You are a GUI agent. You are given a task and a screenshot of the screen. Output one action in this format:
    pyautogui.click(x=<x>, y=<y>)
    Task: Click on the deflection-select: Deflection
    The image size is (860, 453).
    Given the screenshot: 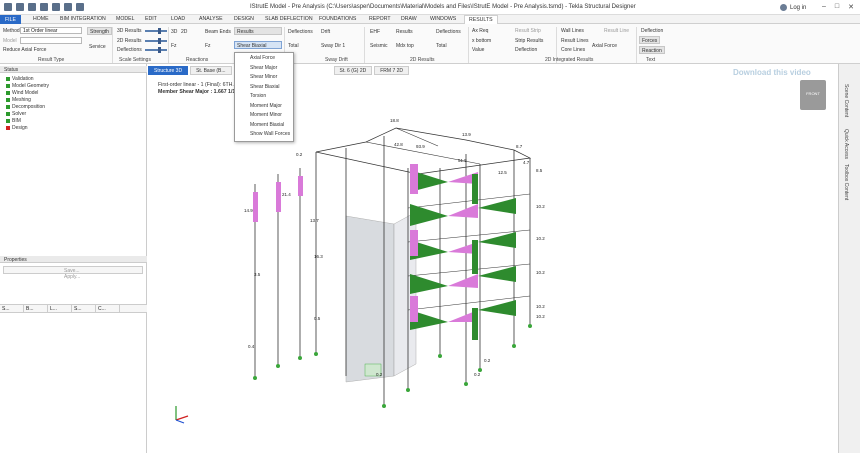 What is the action you would take?
    pyautogui.click(x=526, y=50)
    